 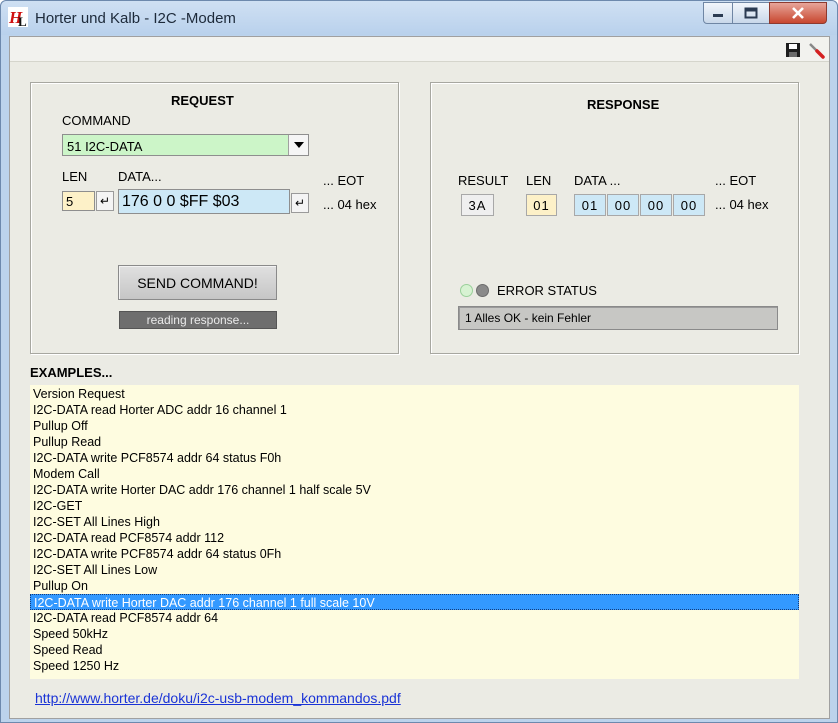 What do you see at coordinates (414, 650) in the screenshot?
I see `list-item: Speed Read` at bounding box center [414, 650].